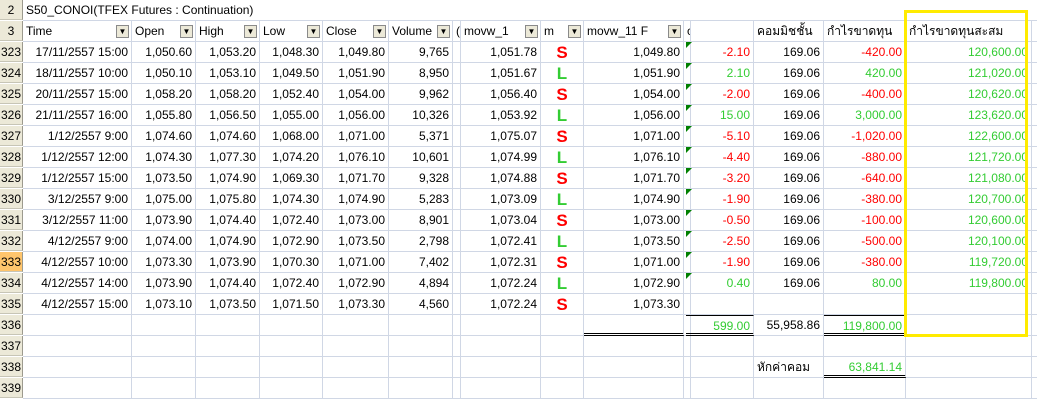  Describe the element at coordinates (77, 136) in the screenshot. I see `cell-time: 1/12/2557 9:00` at that location.